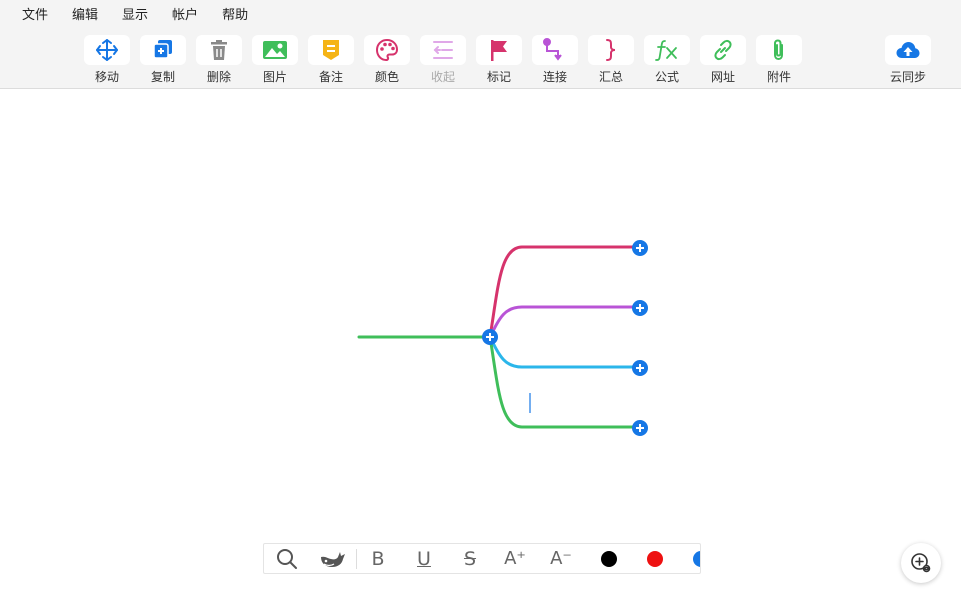  What do you see at coordinates (85, 13) in the screenshot?
I see `menu-edit: 编辑` at bounding box center [85, 13].